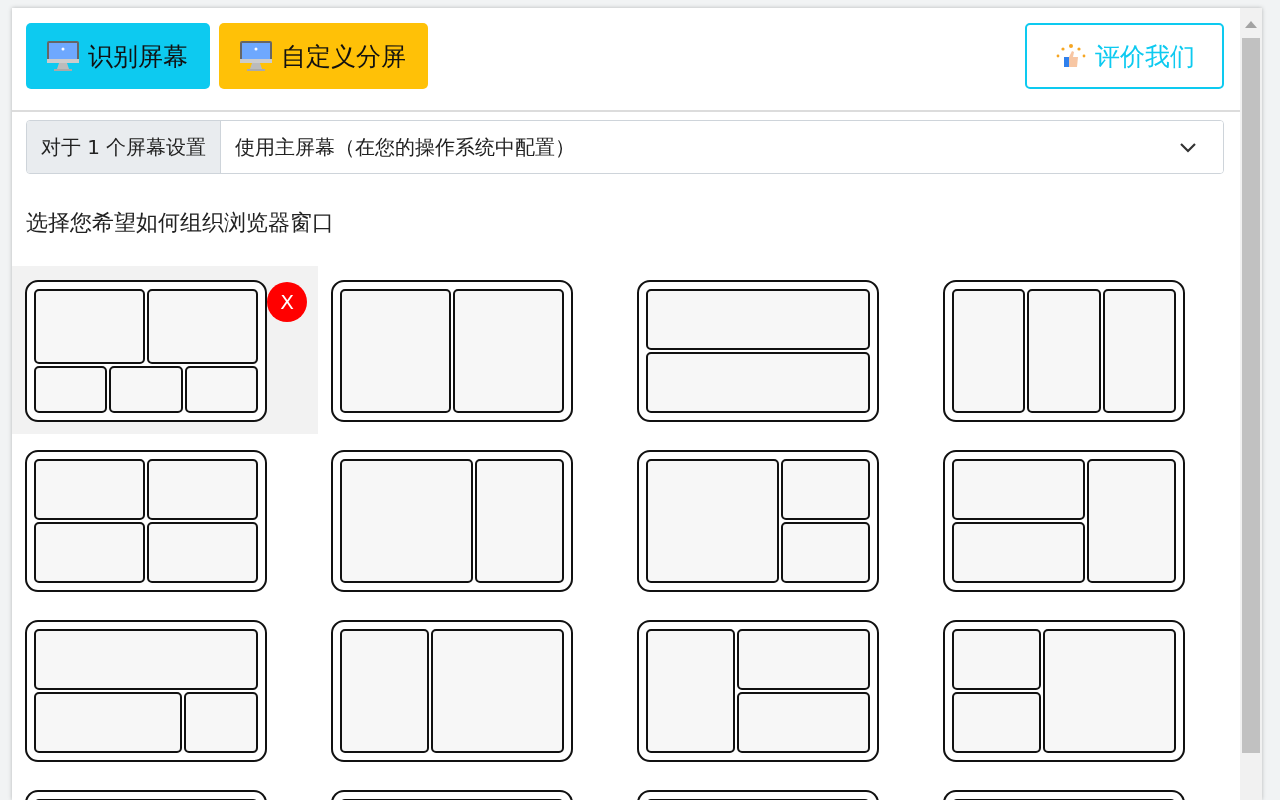 This screenshot has width=1280, height=800. What do you see at coordinates (118, 56) in the screenshot?
I see `toolbar-button: 识别屏幕` at bounding box center [118, 56].